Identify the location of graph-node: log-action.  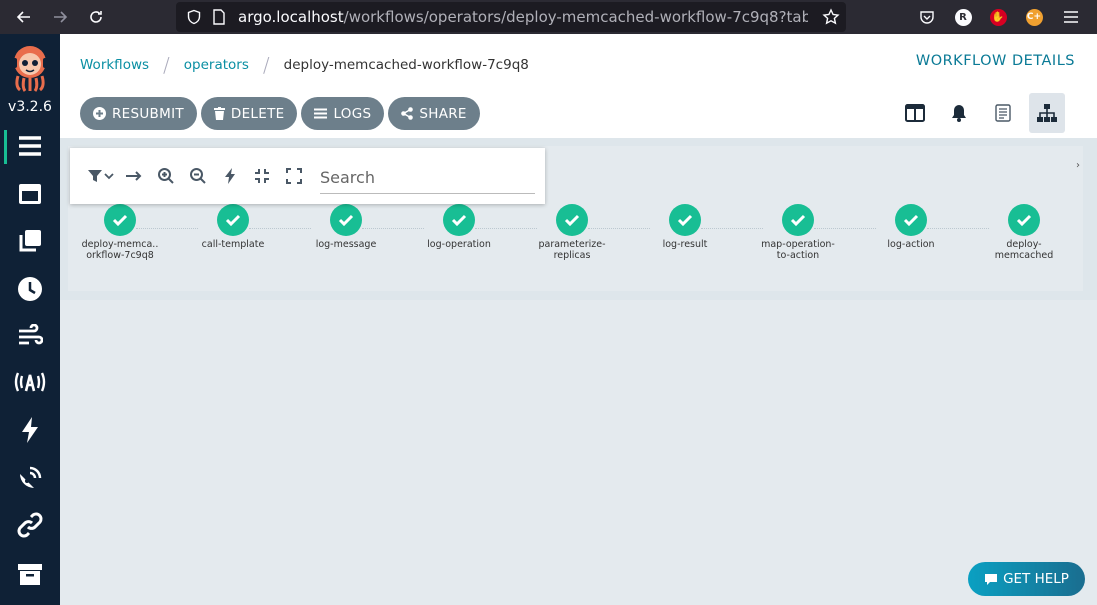
(911, 227).